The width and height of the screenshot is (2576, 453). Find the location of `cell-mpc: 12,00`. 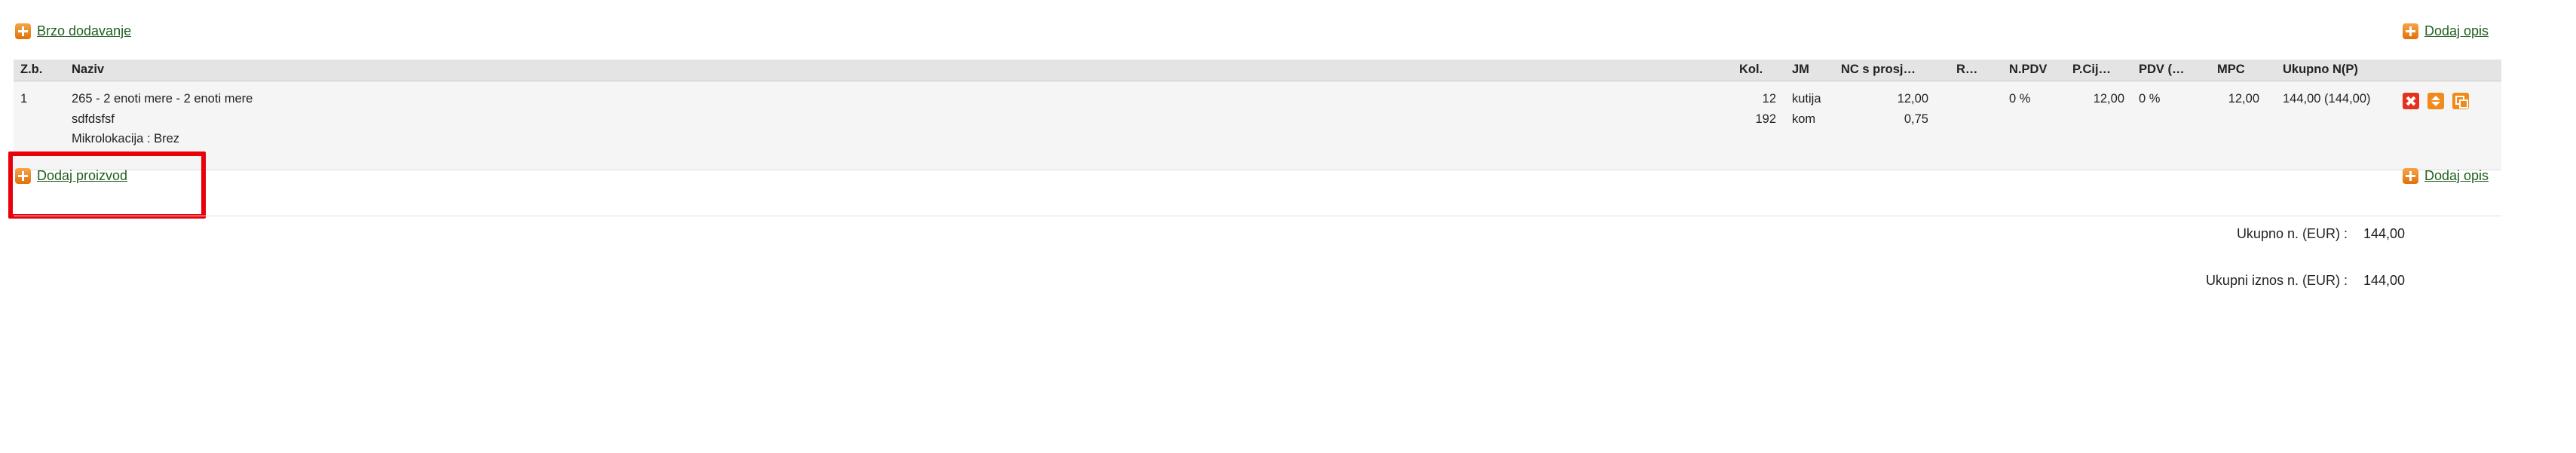

cell-mpc: 12,00 is located at coordinates (2243, 99).